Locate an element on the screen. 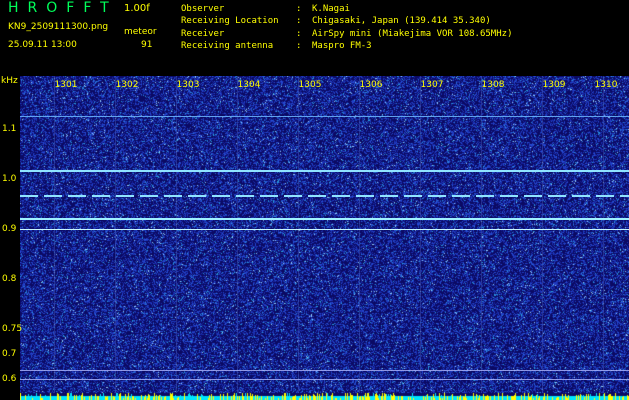  observation-datetime: 25.09.11 13:00 is located at coordinates (42, 45).